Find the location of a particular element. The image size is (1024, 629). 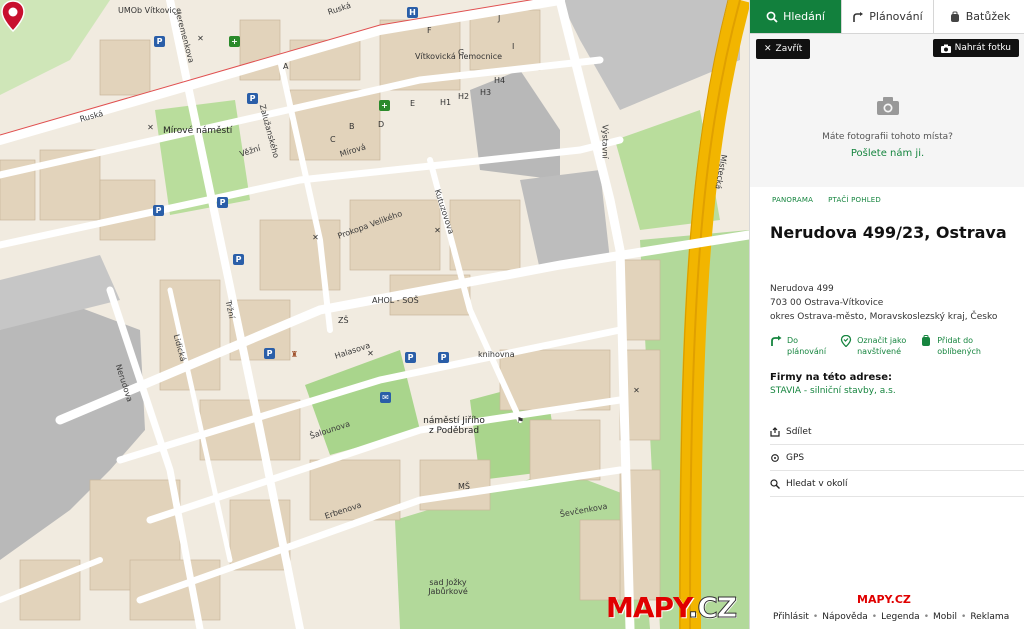

footer-logo: MAPY.CZ is located at coordinates (884, 599).